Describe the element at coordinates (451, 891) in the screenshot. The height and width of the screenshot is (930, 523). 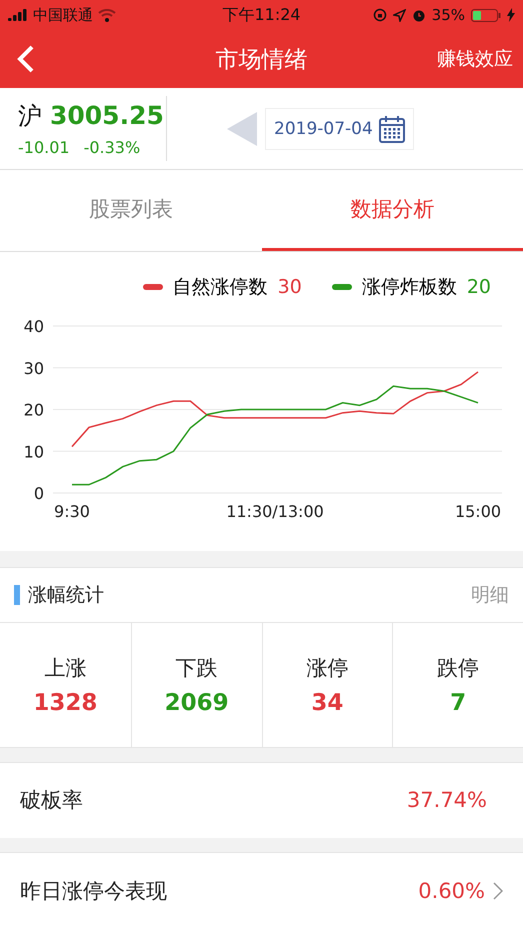
I see `row-value: 0.60%` at that location.